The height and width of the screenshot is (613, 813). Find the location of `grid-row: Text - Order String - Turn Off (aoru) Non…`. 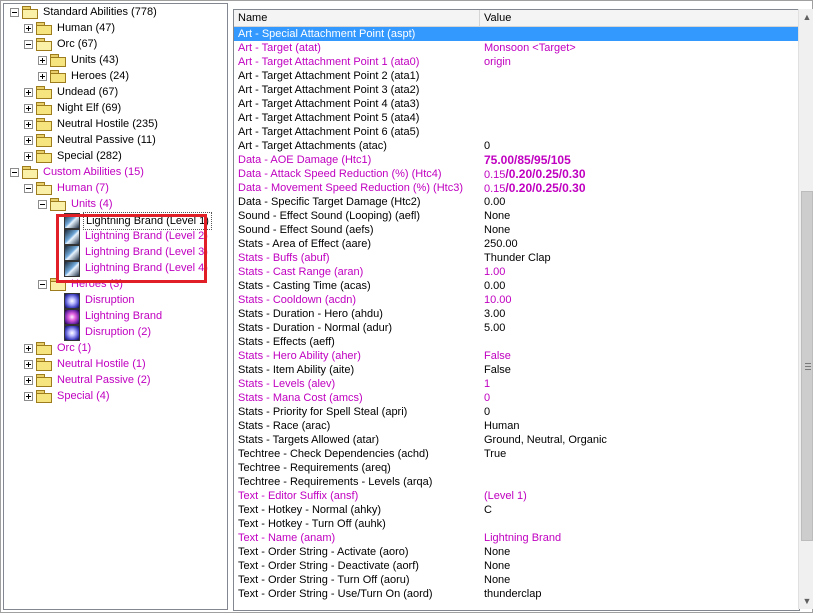

grid-row: Text - Order String - Turn Off (aoru) Non… is located at coordinates (516, 580).